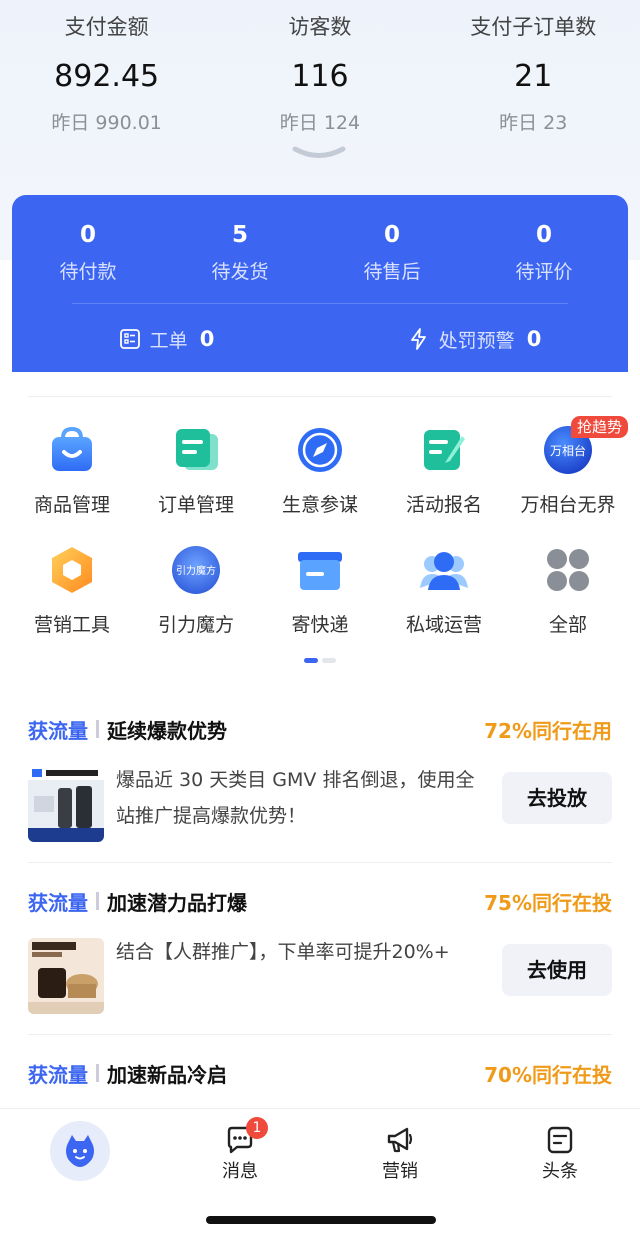 The image size is (640, 1237). I want to click on tab-label: 营销, so click(400, 1171).